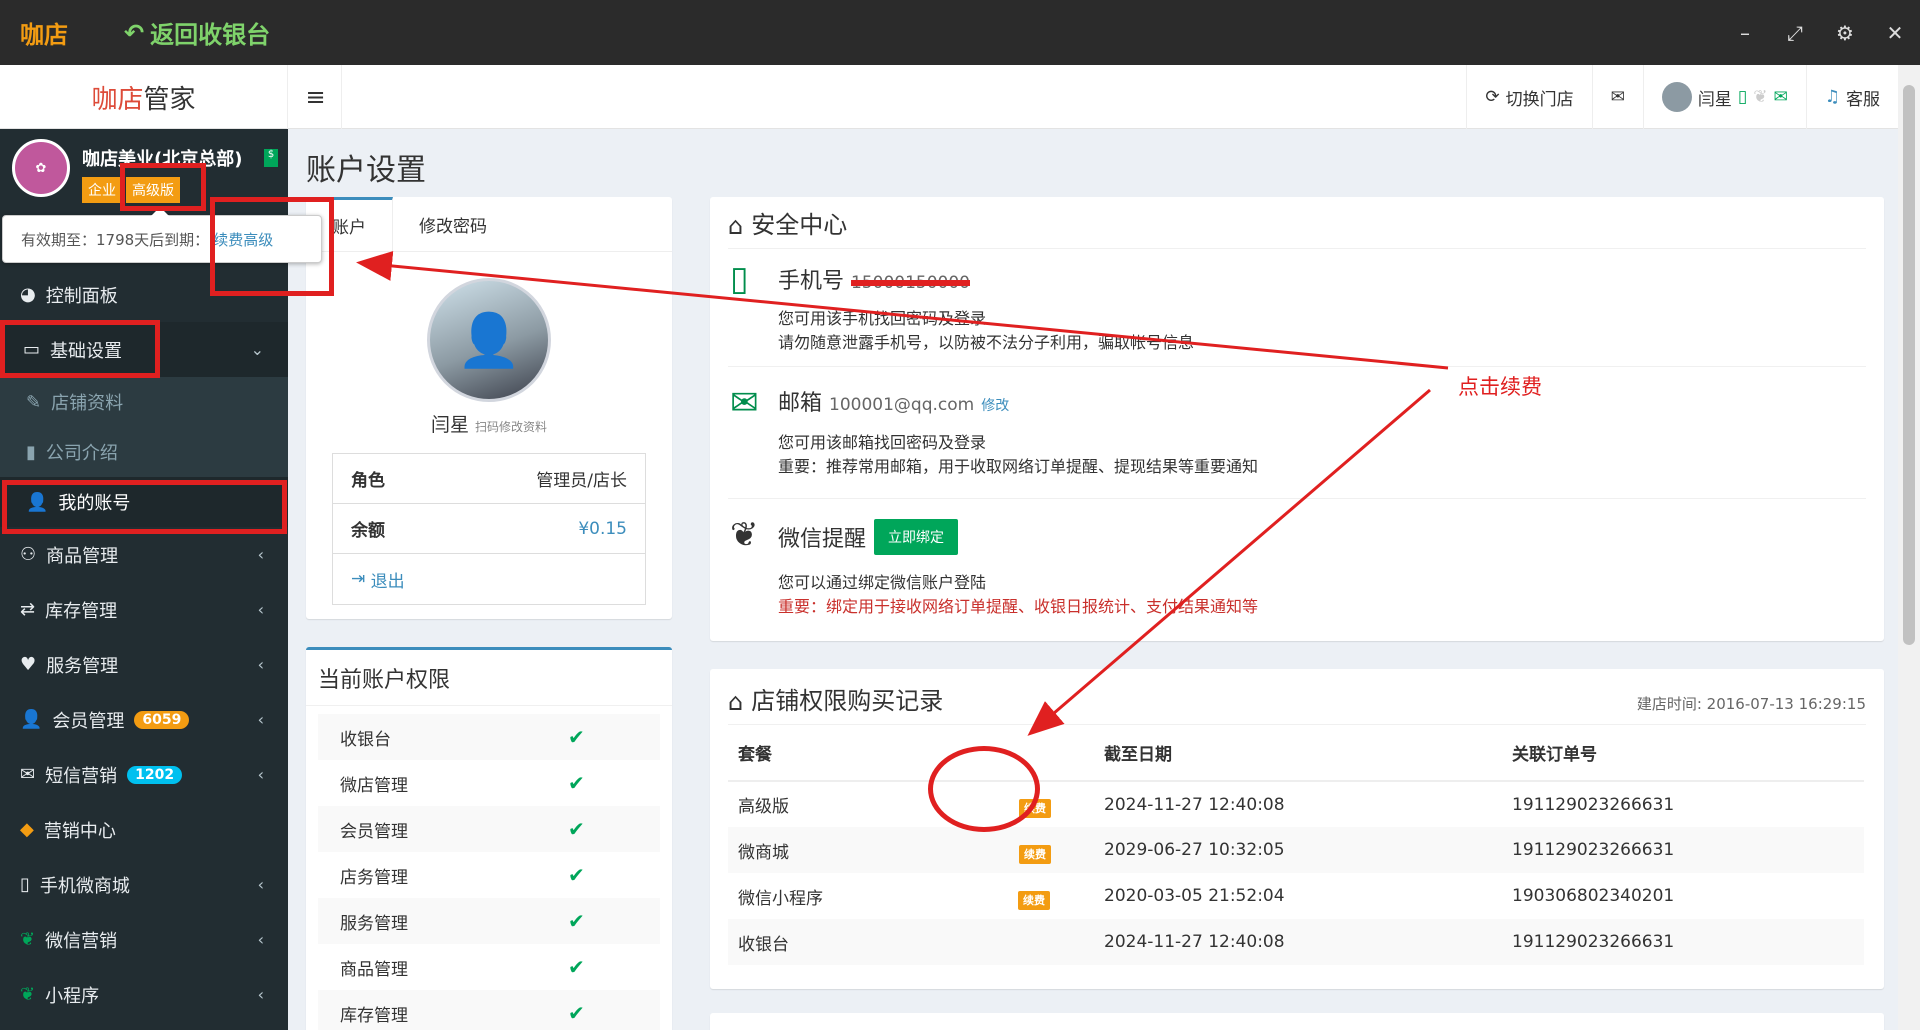 Image resolution: width=1920 pixels, height=1030 pixels. I want to click on annotation-circle-renew, so click(984, 789).